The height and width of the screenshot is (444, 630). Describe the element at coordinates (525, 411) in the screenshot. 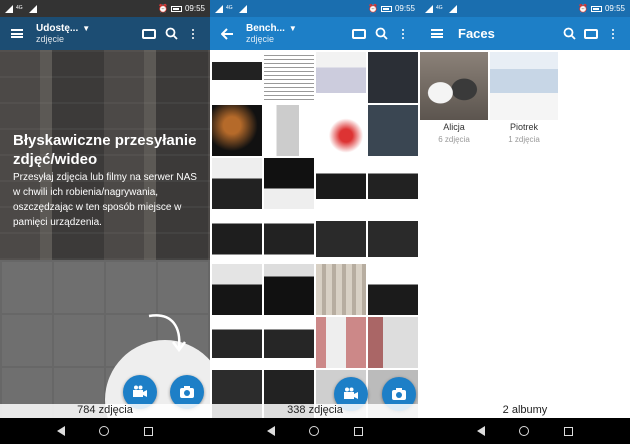

I see `album-count: 2 albumy` at that location.